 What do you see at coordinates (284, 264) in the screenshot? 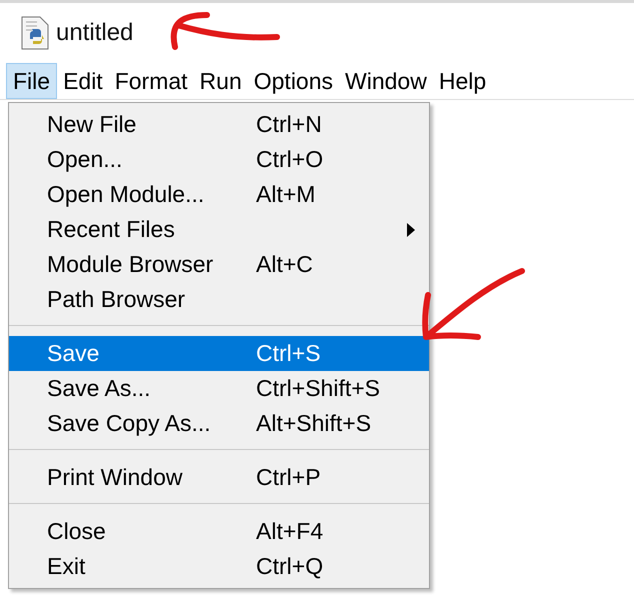
I see `shortcut-label: Alt+C` at bounding box center [284, 264].